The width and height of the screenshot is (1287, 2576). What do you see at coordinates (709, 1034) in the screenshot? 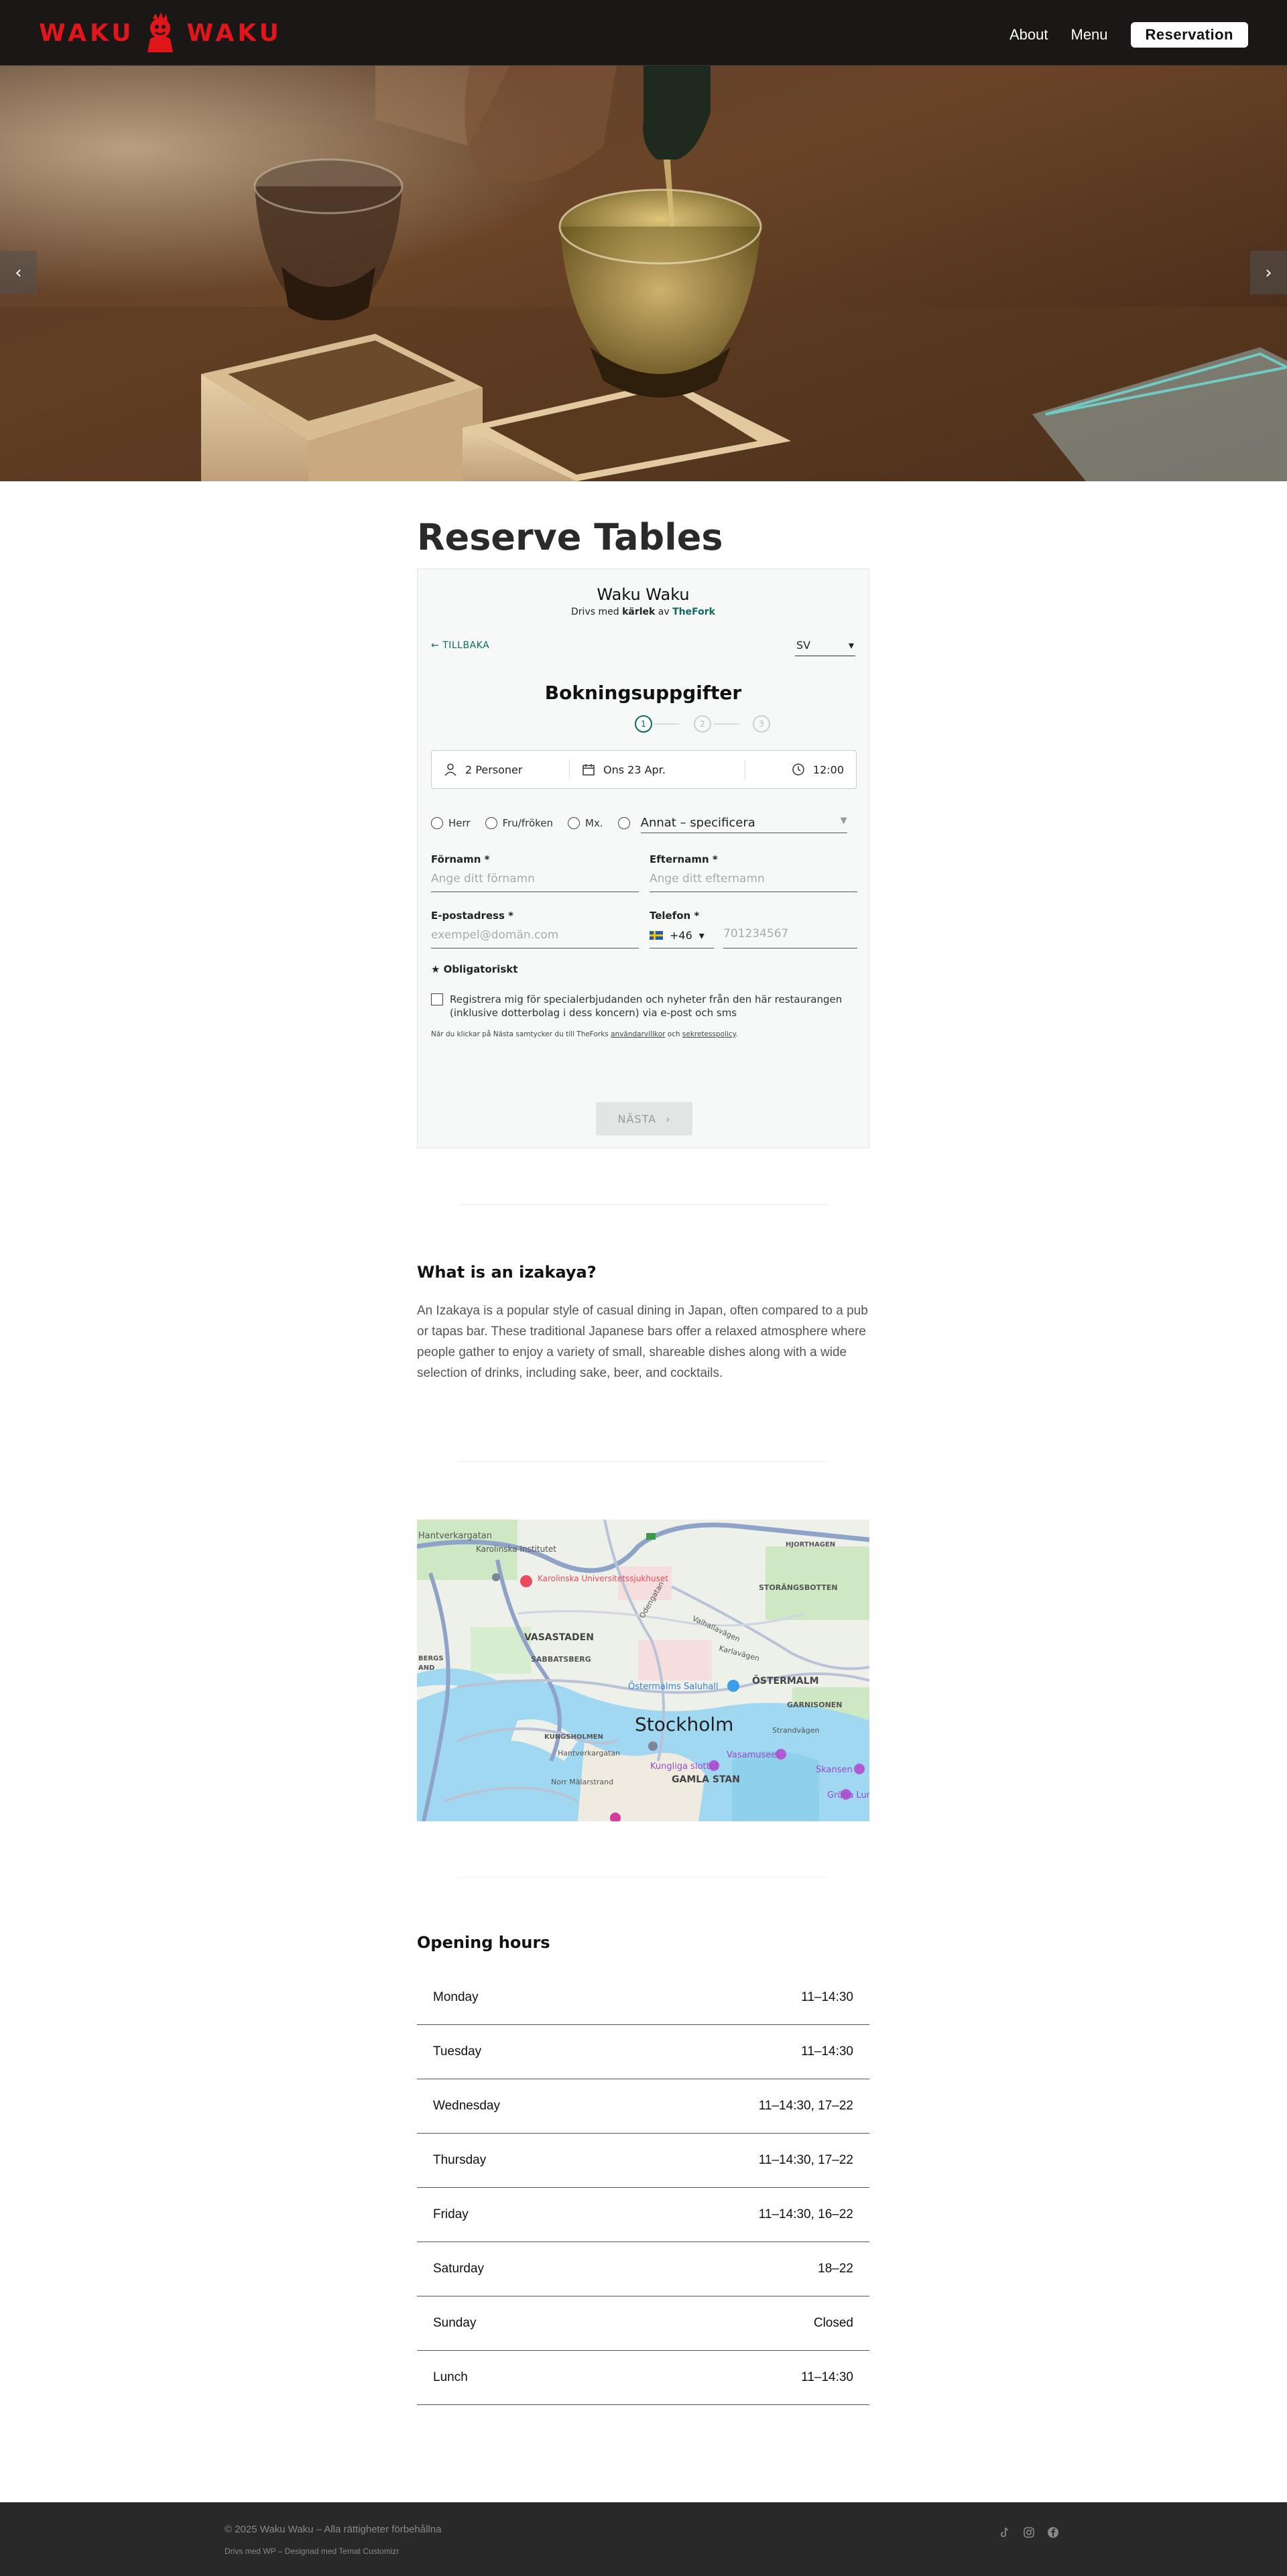
I see `privacy-link: sekretesspolicy` at bounding box center [709, 1034].